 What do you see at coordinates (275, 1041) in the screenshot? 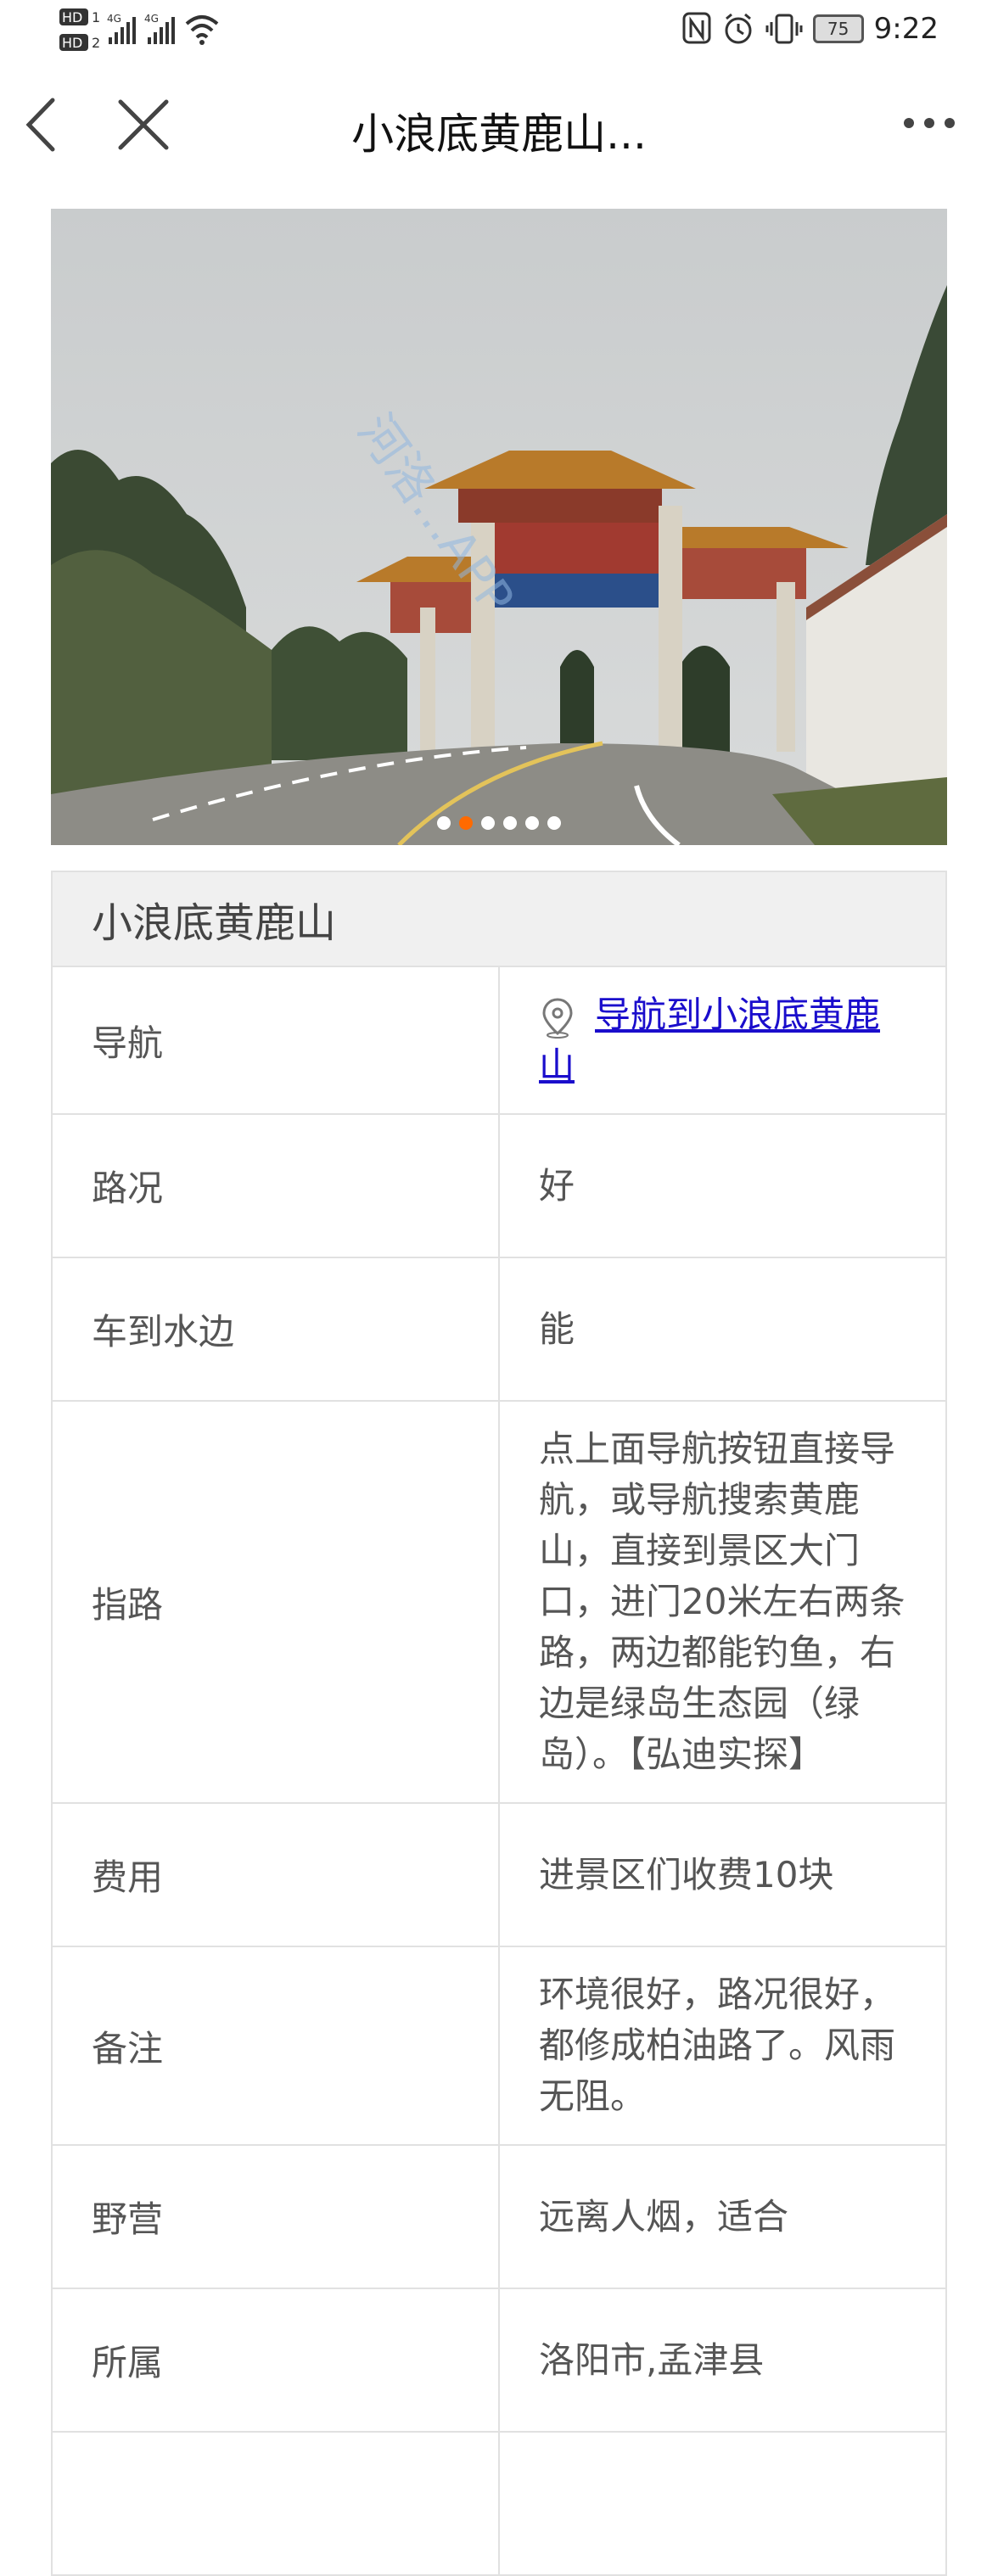
I see `row-label: 导航` at bounding box center [275, 1041].